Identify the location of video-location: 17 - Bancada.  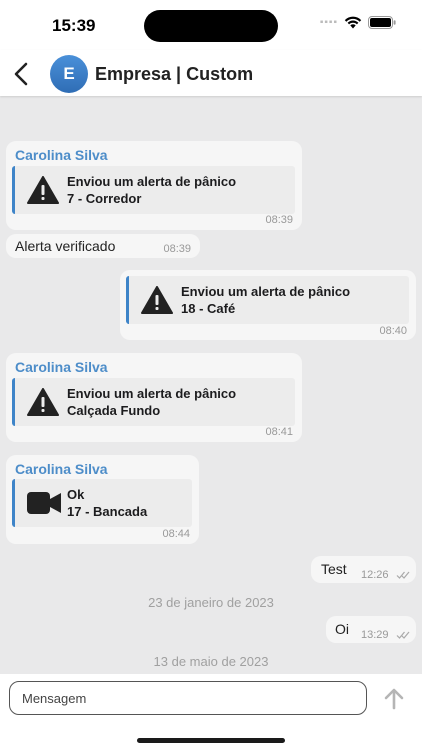
(107, 511).